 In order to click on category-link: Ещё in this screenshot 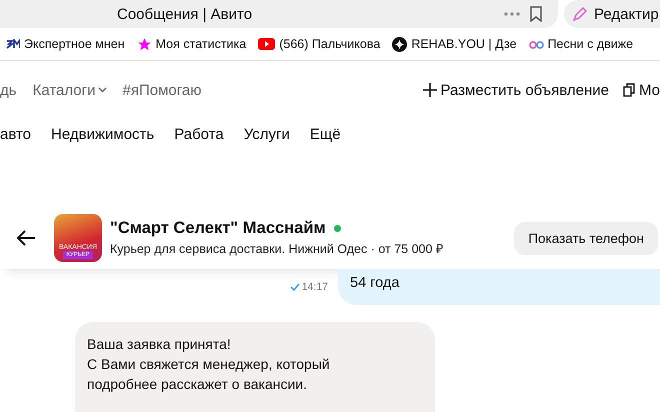, I will do `click(325, 134)`.